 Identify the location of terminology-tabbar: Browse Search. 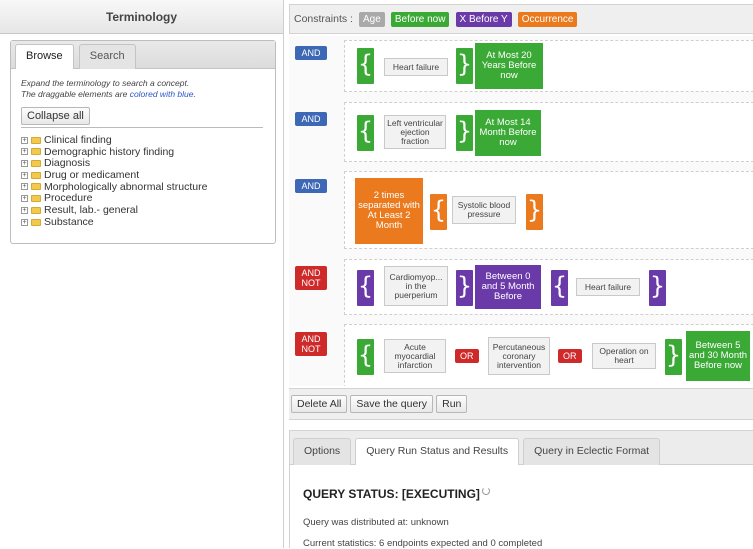
(143, 55).